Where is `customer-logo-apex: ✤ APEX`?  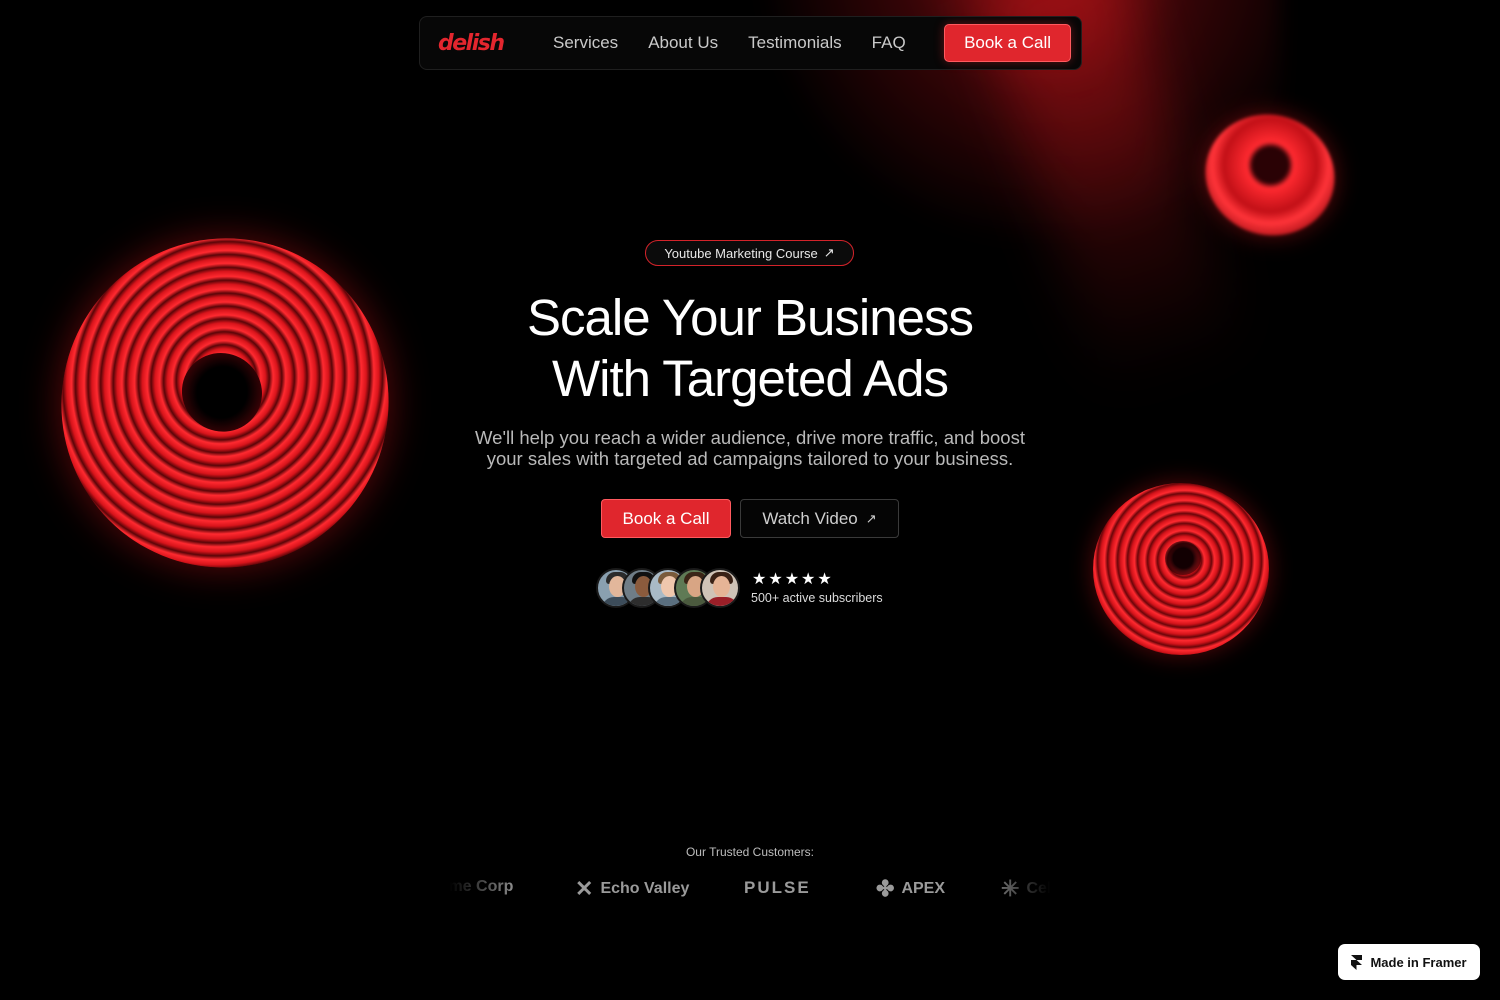
customer-logo-apex: ✤ APEX is located at coordinates (910, 889).